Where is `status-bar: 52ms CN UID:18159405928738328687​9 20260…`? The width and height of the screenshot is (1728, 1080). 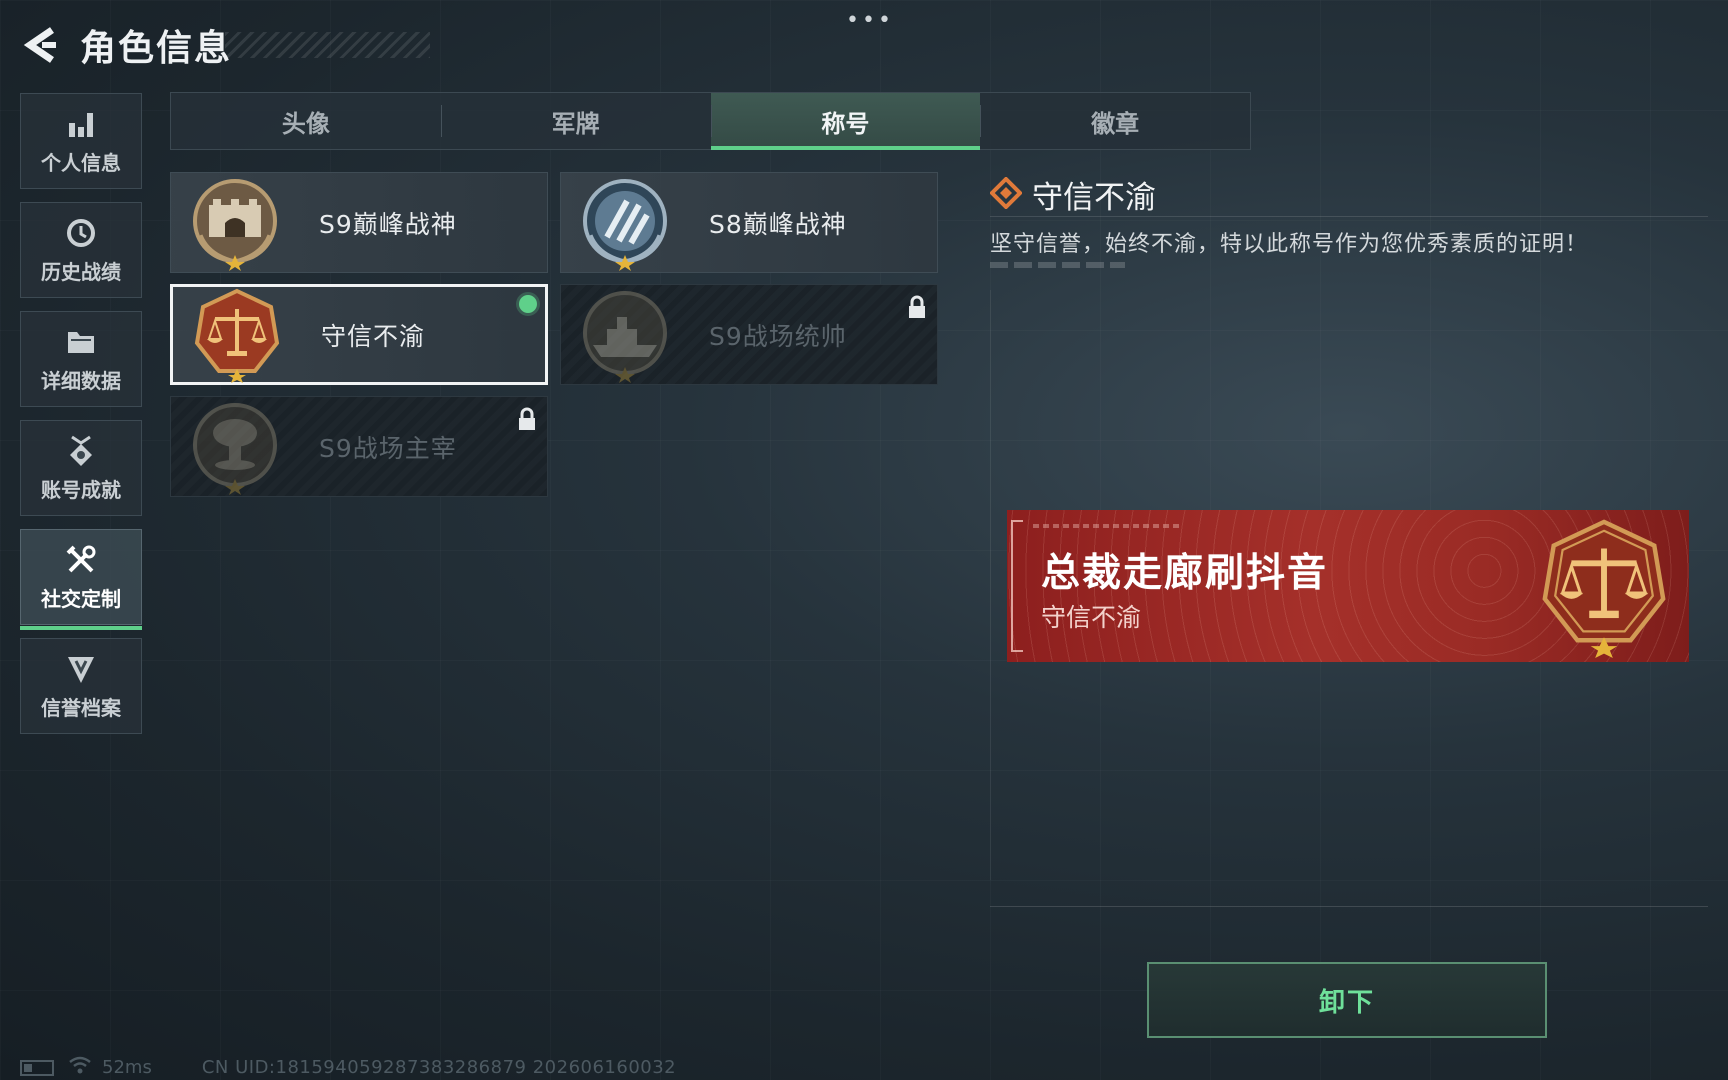
status-bar: 52ms CN UID:18159405928738328687​9 20260… is located at coordinates (348, 1067).